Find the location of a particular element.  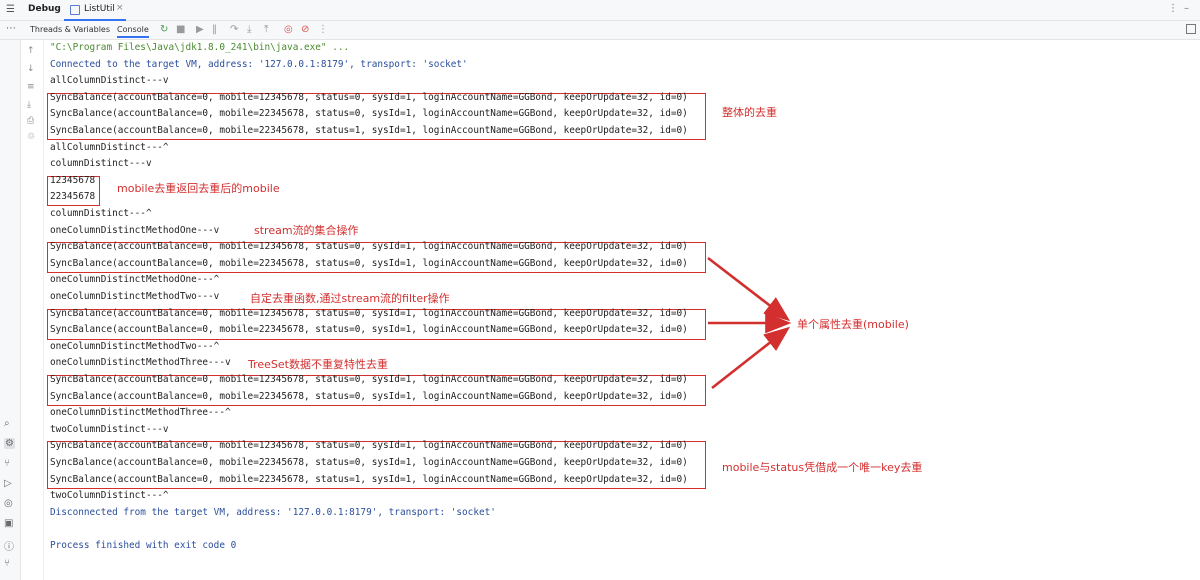

arrow-from-treeset is located at coordinates (751, 358).